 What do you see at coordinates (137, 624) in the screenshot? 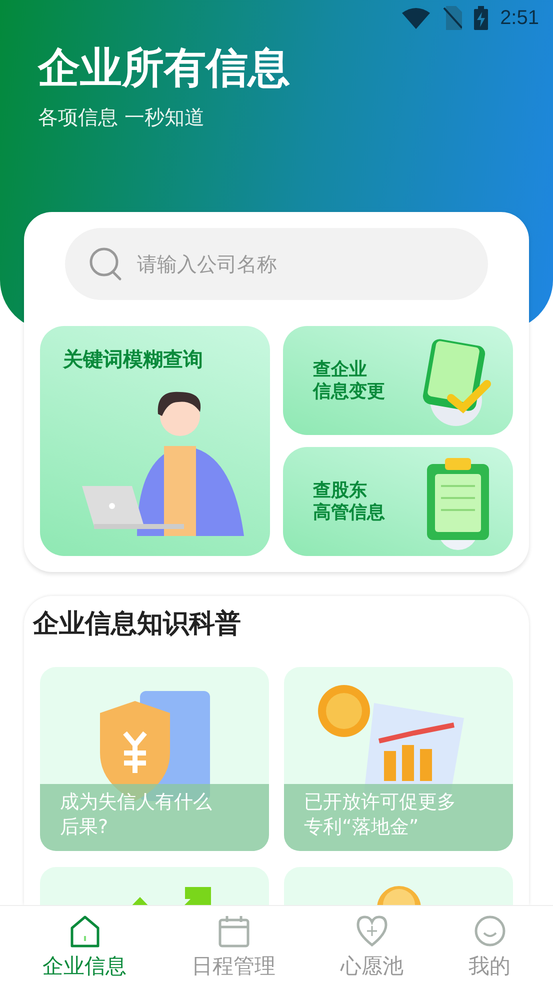
I see `section-title: 企业信息知识科普` at bounding box center [137, 624].